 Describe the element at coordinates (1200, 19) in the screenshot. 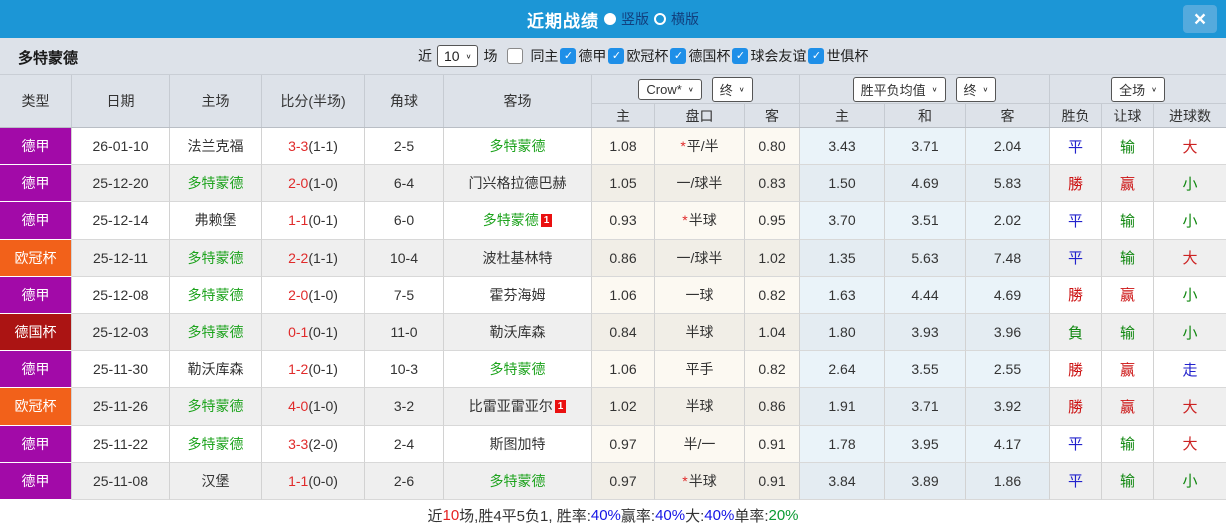

I see `close-button: ×` at that location.